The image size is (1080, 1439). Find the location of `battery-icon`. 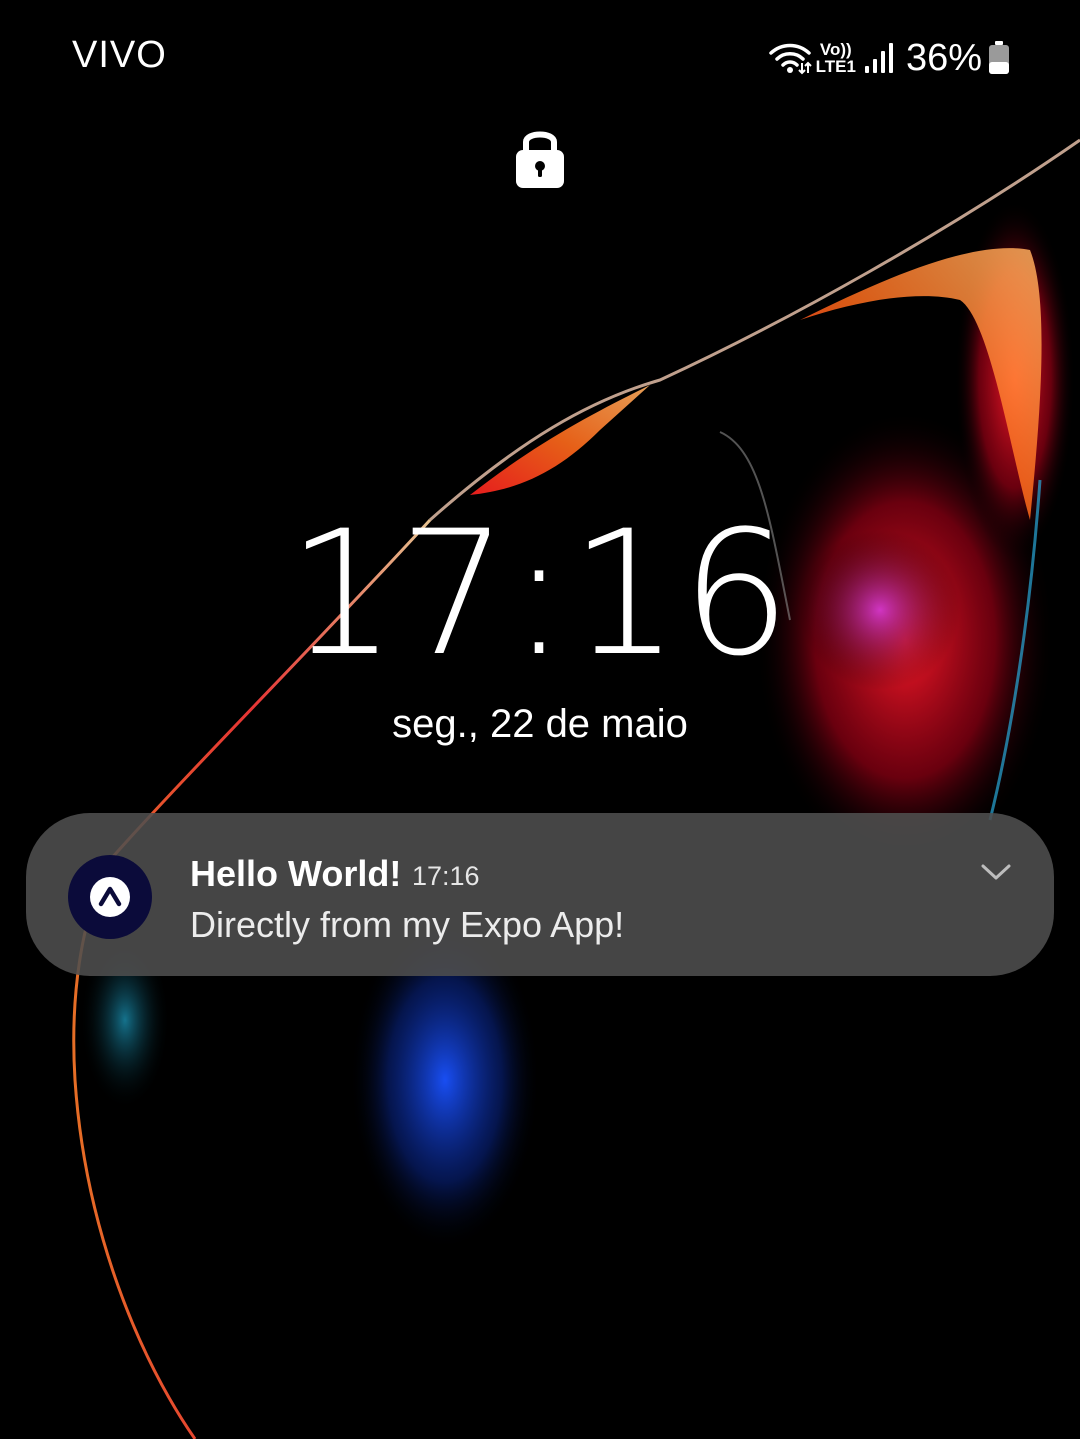

battery-icon is located at coordinates (999, 57).